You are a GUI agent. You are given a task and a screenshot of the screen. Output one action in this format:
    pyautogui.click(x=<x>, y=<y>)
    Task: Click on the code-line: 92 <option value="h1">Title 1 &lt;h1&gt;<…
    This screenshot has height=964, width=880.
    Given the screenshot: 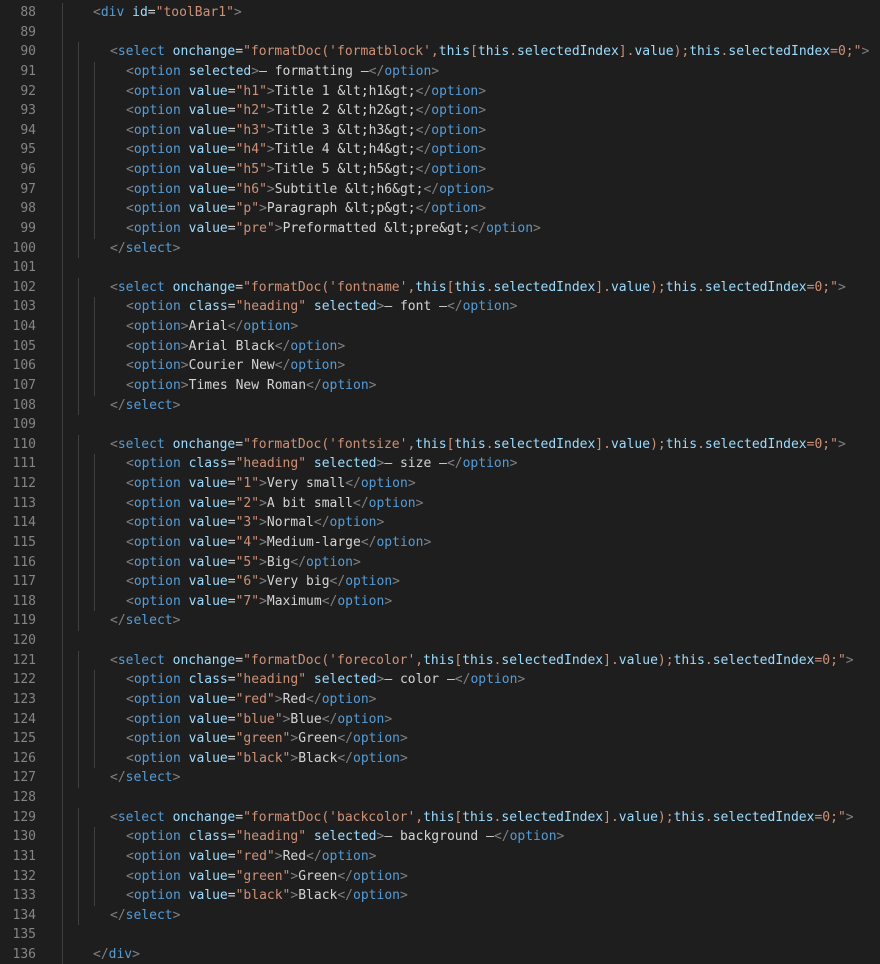 What is the action you would take?
    pyautogui.click(x=440, y=91)
    